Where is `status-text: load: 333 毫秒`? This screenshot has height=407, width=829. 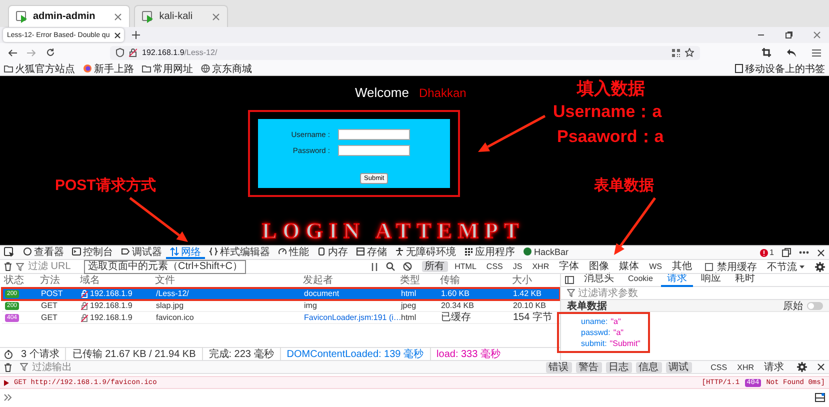
status-text: load: 333 毫秒 is located at coordinates (469, 354).